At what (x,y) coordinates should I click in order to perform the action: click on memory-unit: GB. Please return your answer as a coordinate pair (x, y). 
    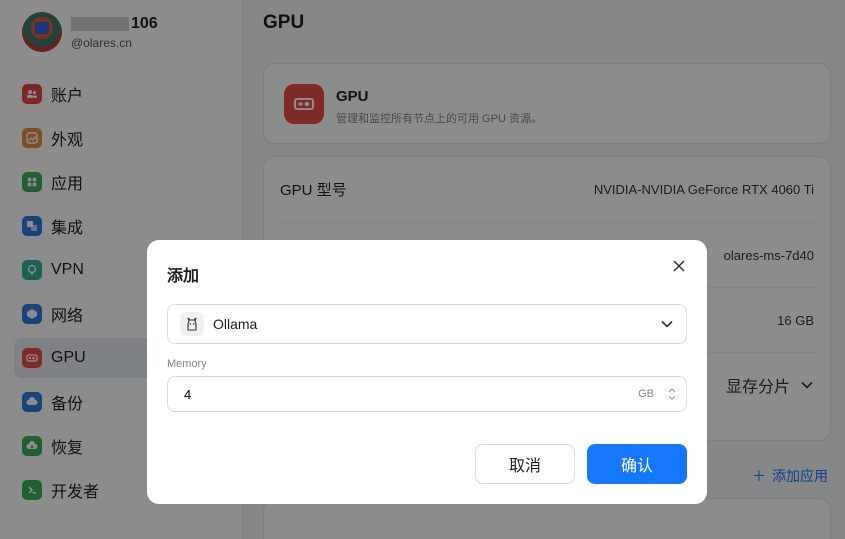
    Looking at the image, I should click on (646, 394).